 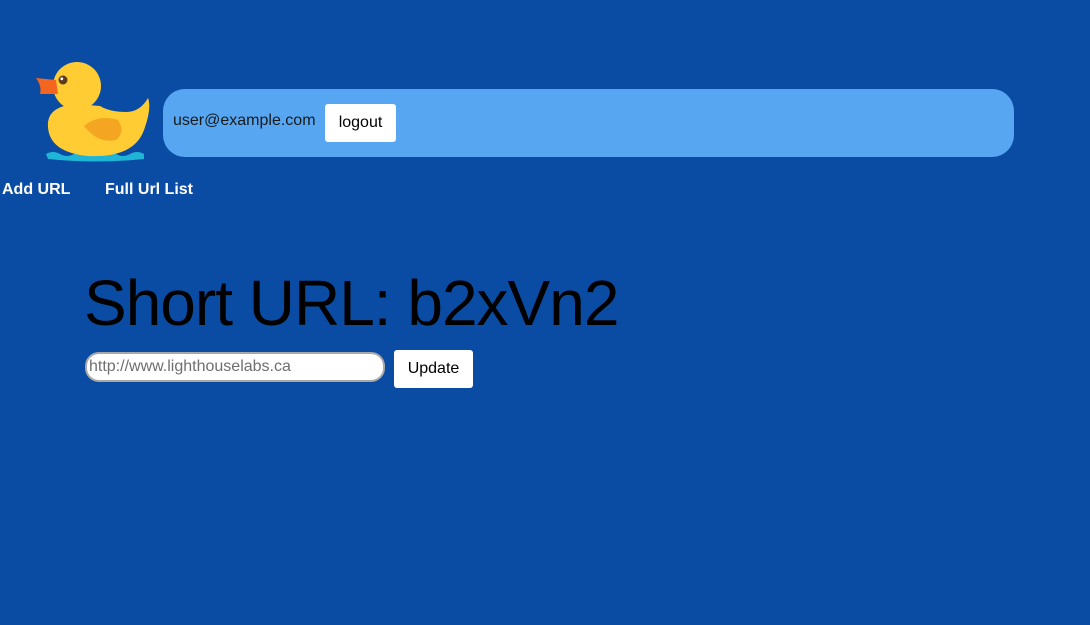 I want to click on logout-button: logout, so click(x=360, y=123).